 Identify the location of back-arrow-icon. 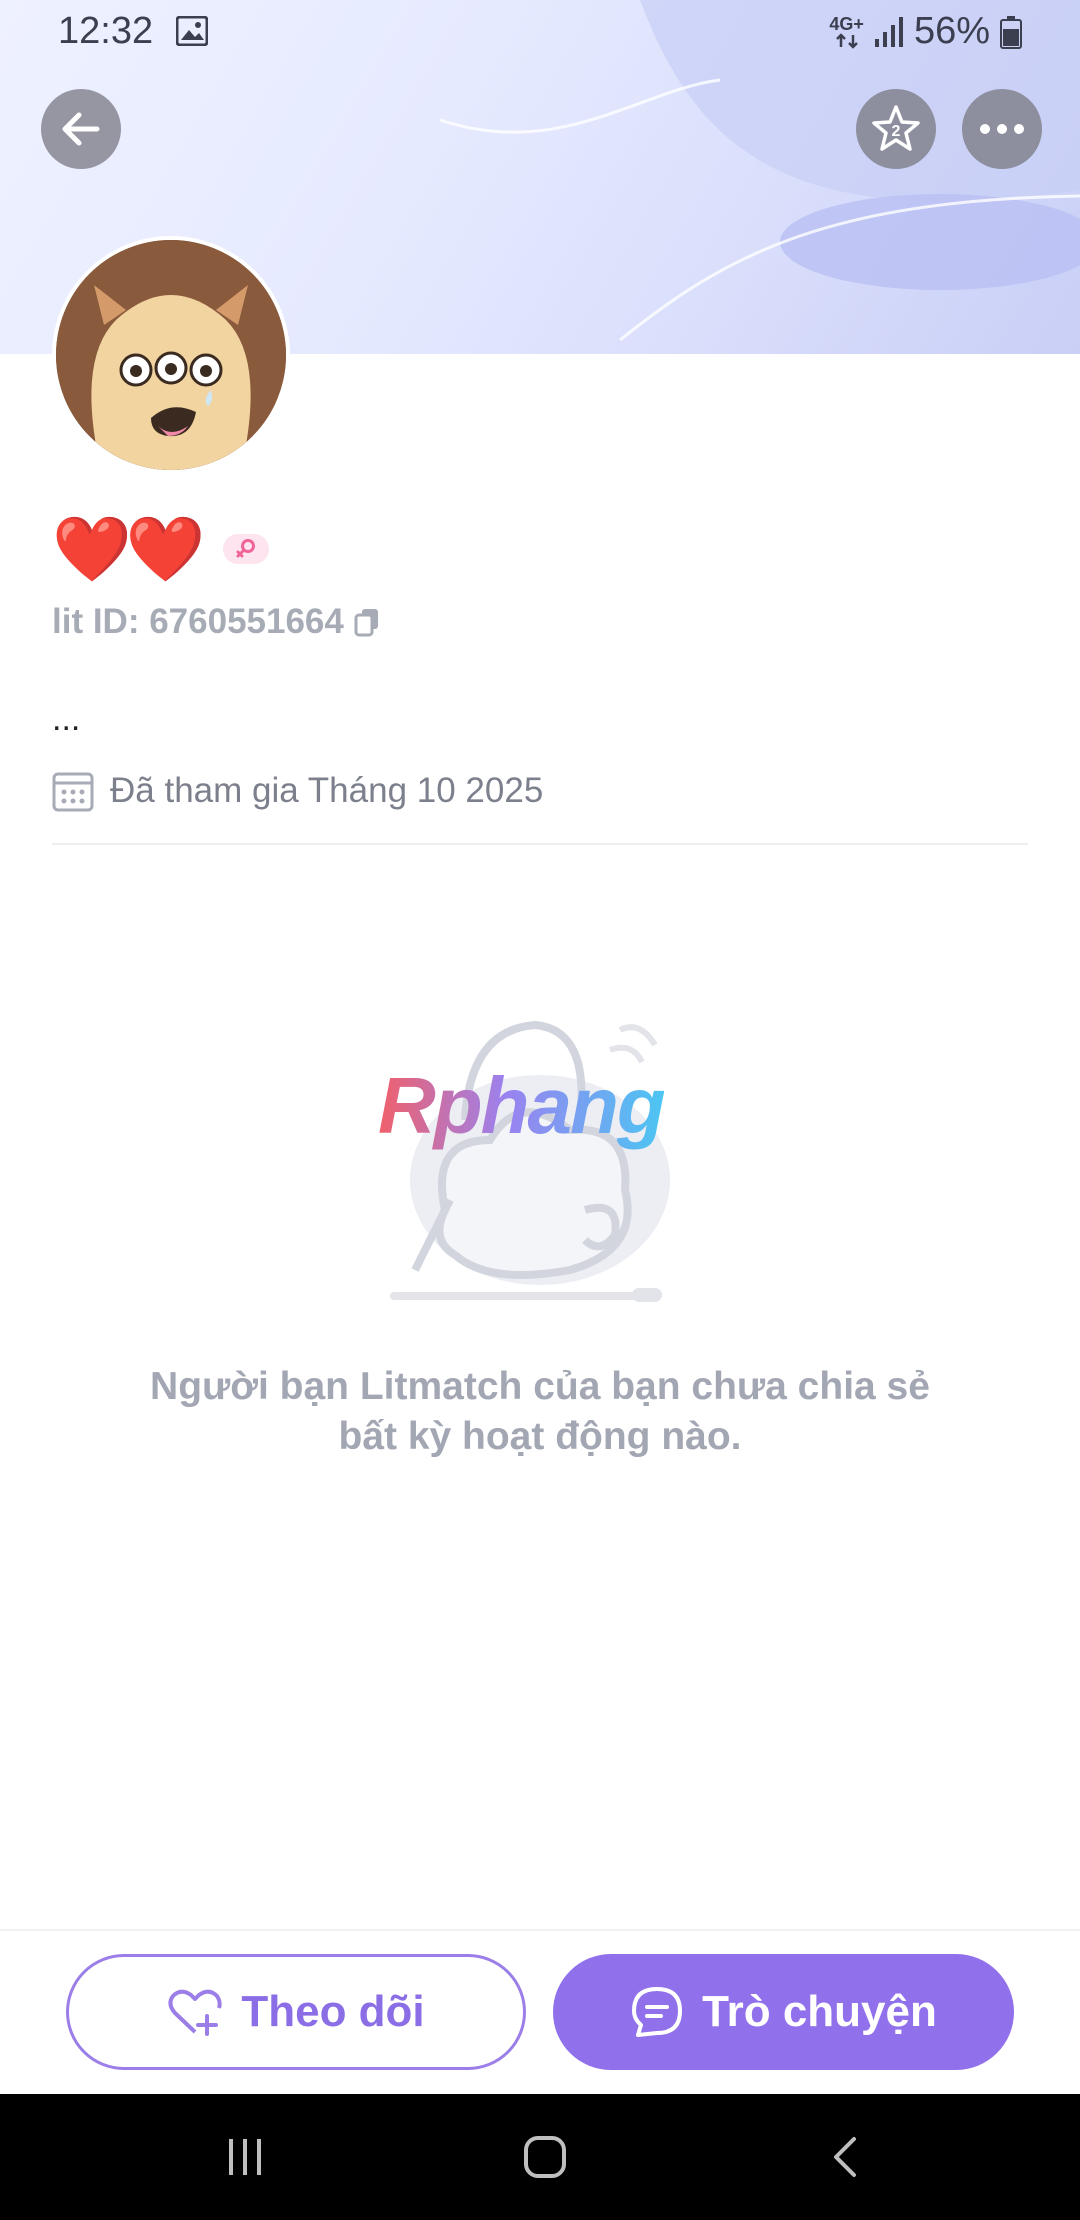
(81, 129).